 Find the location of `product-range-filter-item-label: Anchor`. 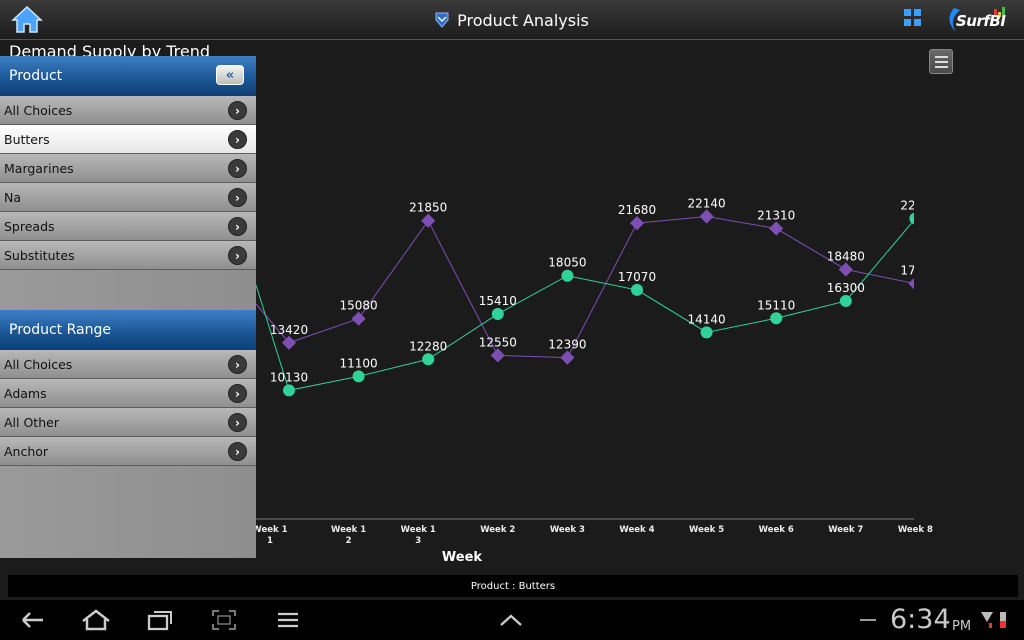

product-range-filter-item-label: Anchor is located at coordinates (26, 451).